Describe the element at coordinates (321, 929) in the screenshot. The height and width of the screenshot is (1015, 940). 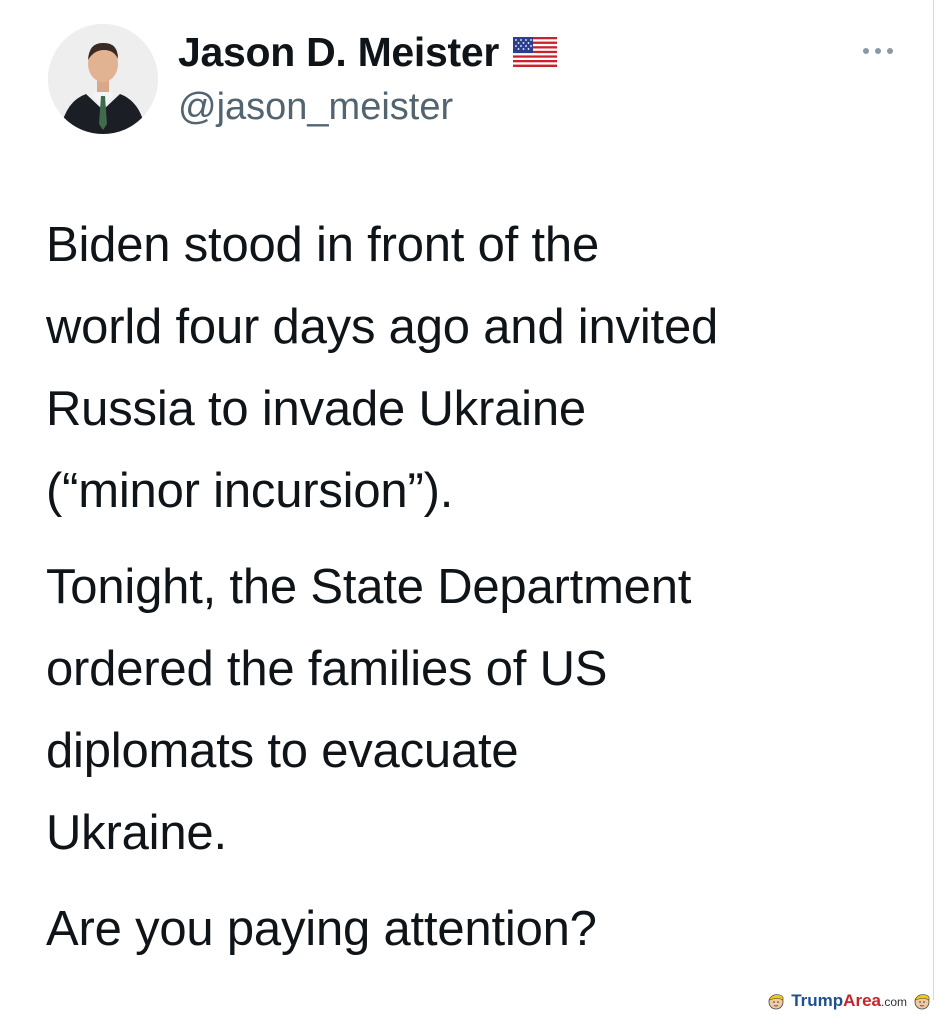
I see `tweet-paragraph: Are you paying attention?` at that location.